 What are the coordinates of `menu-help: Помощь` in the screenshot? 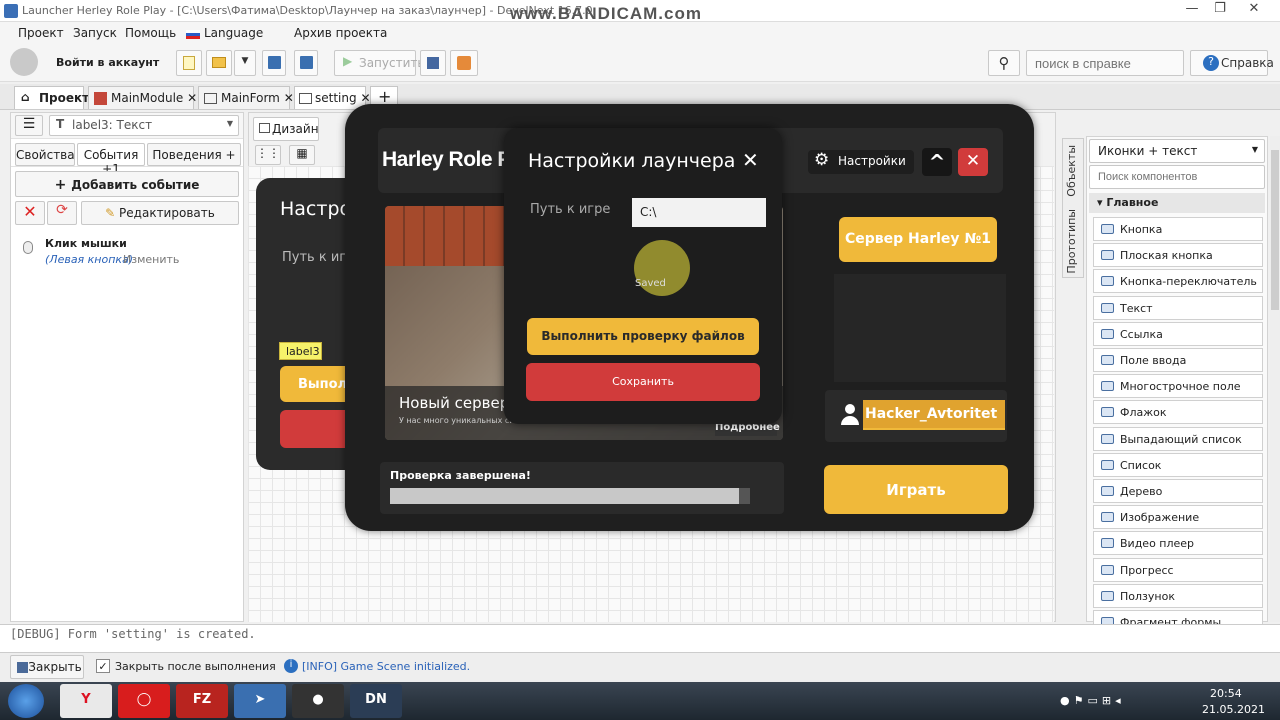 It's located at (150, 33).